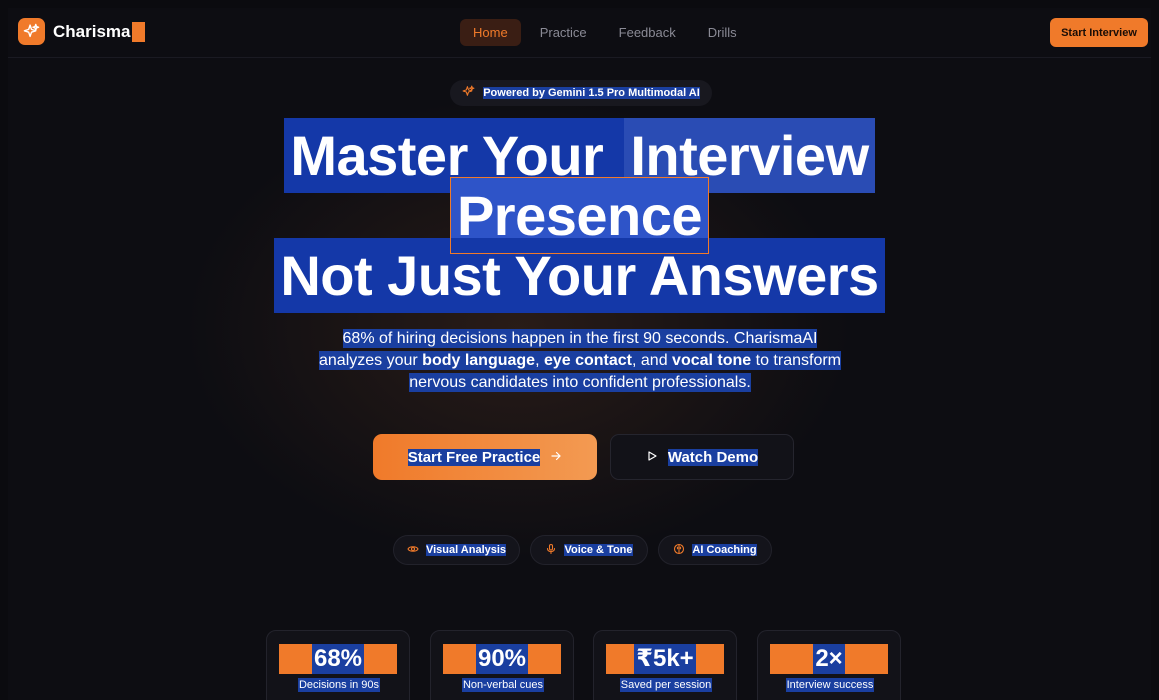 The image size is (1159, 700). What do you see at coordinates (413, 550) in the screenshot?
I see `eye-icon` at bounding box center [413, 550].